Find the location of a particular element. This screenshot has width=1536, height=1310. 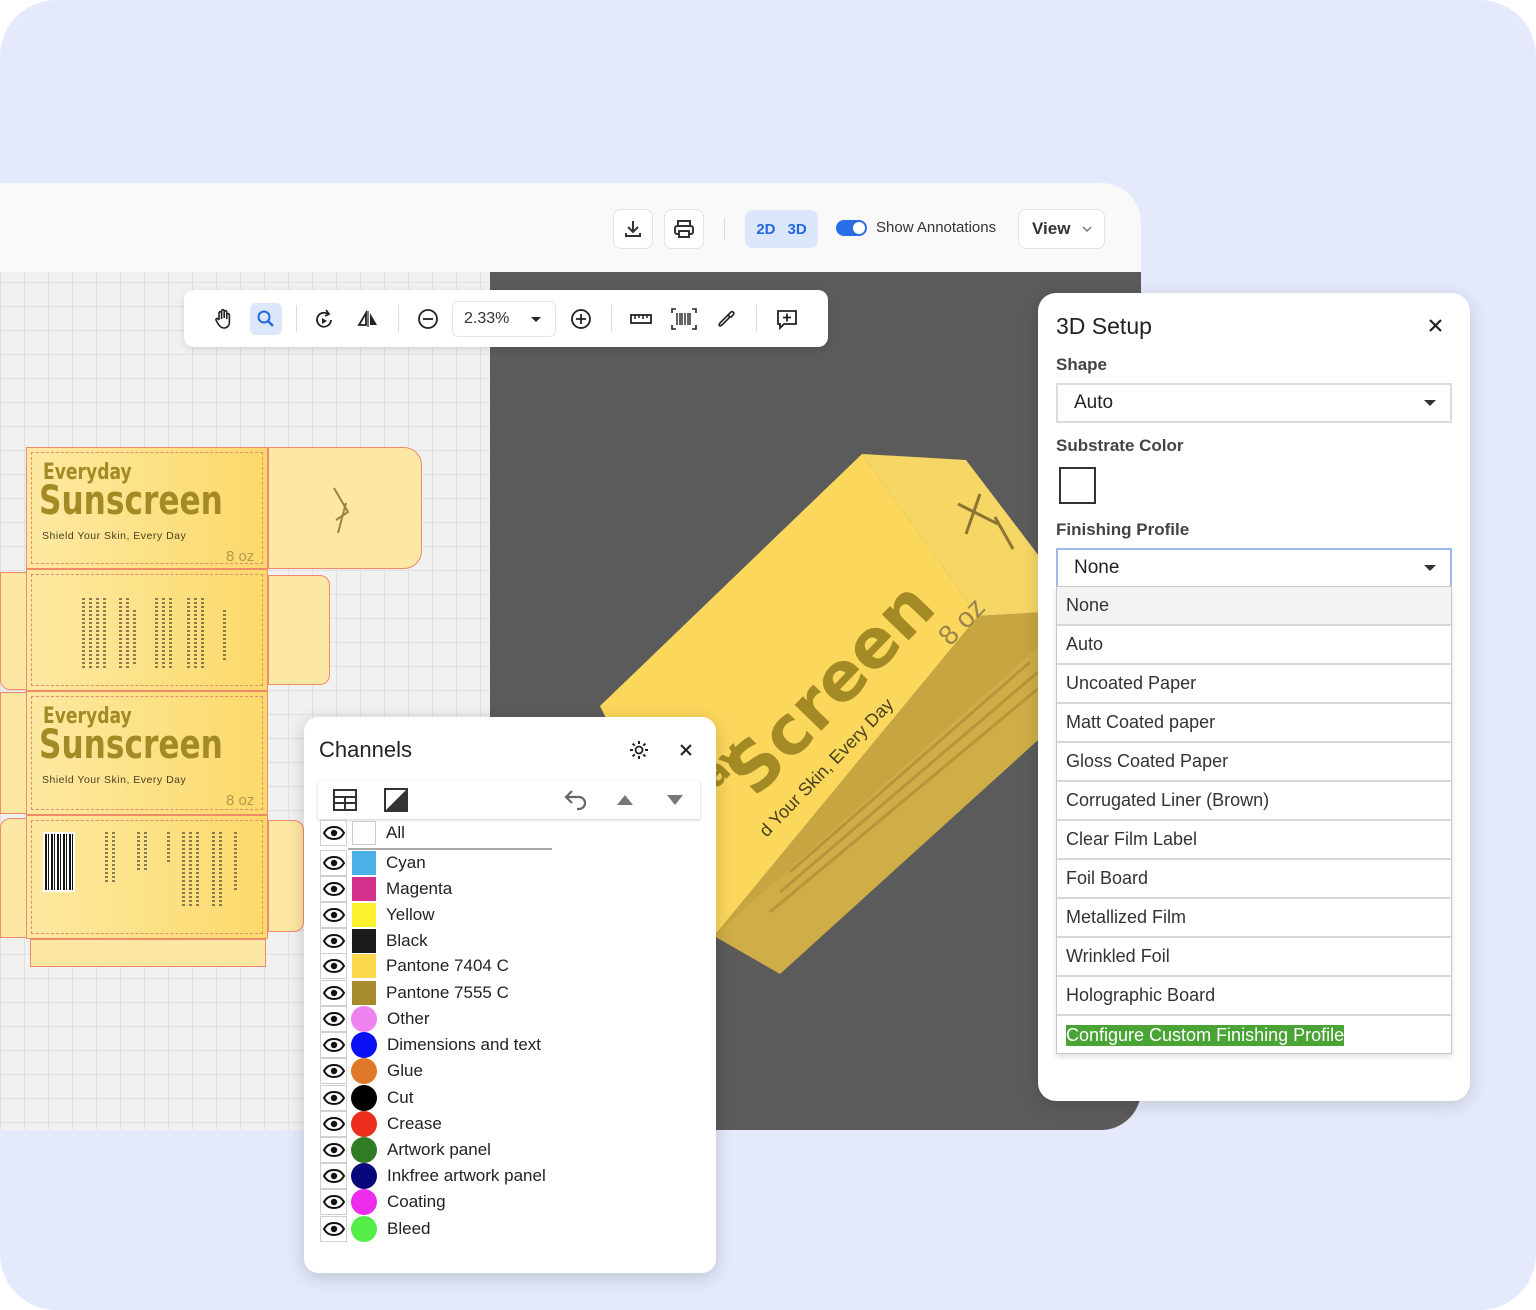

zoom-in-button is located at coordinates (581, 319).